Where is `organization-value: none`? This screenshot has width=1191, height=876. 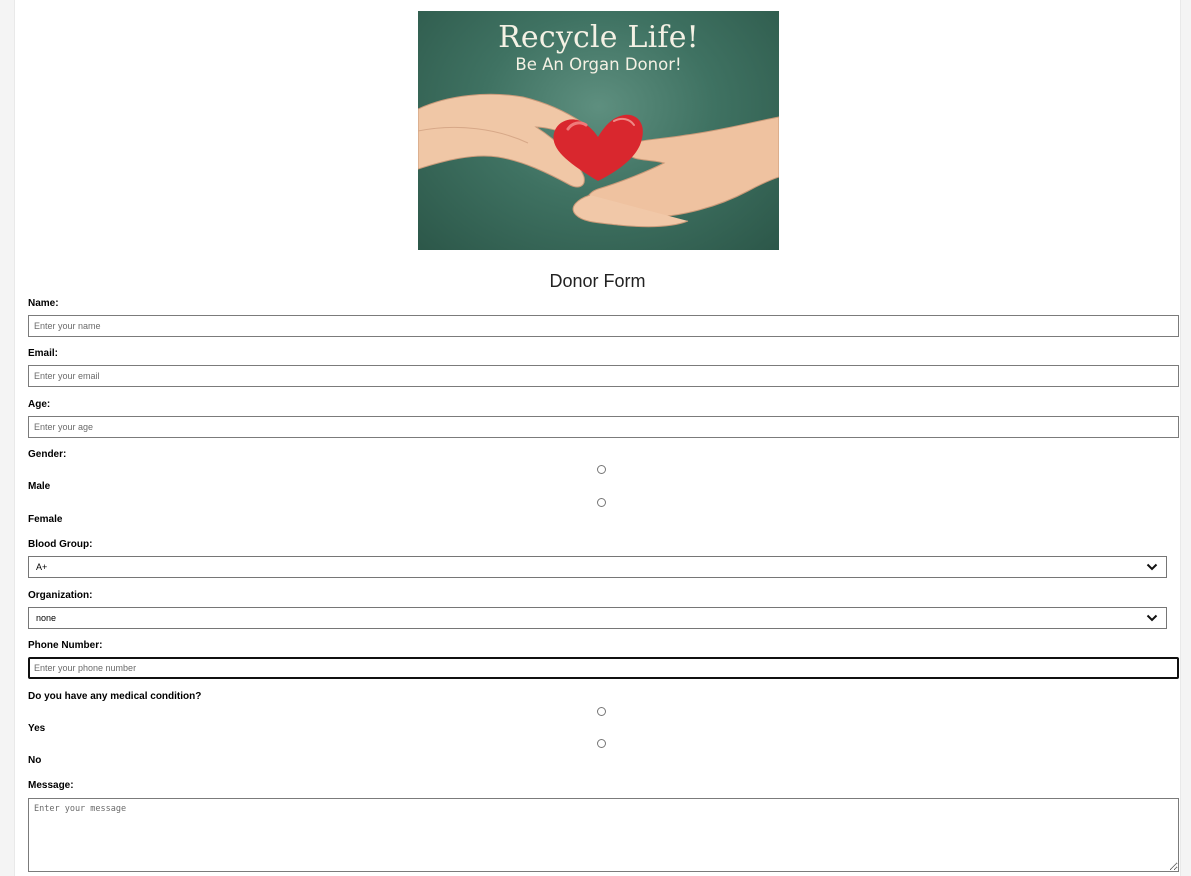 organization-value: none is located at coordinates (46, 618).